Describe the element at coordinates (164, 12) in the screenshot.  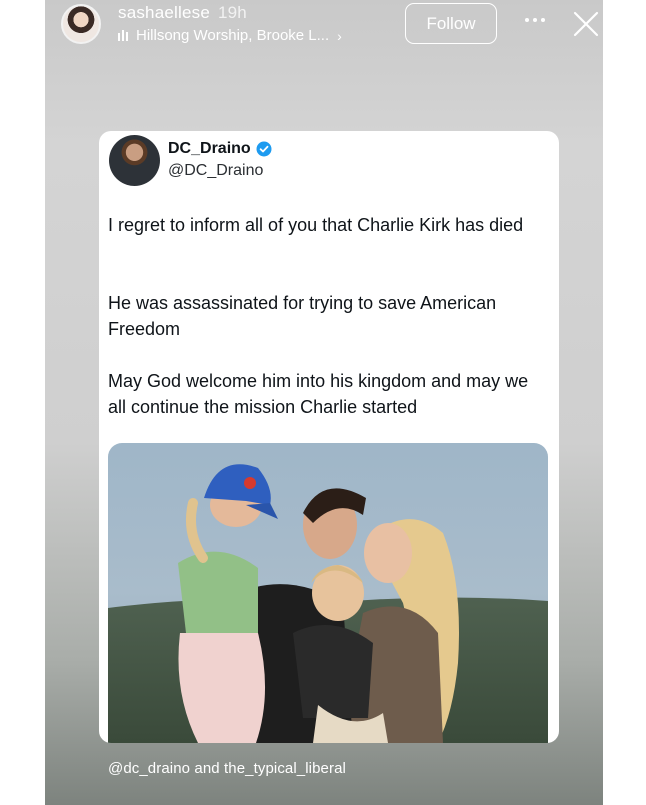
I see `story-username: sashaellese` at that location.